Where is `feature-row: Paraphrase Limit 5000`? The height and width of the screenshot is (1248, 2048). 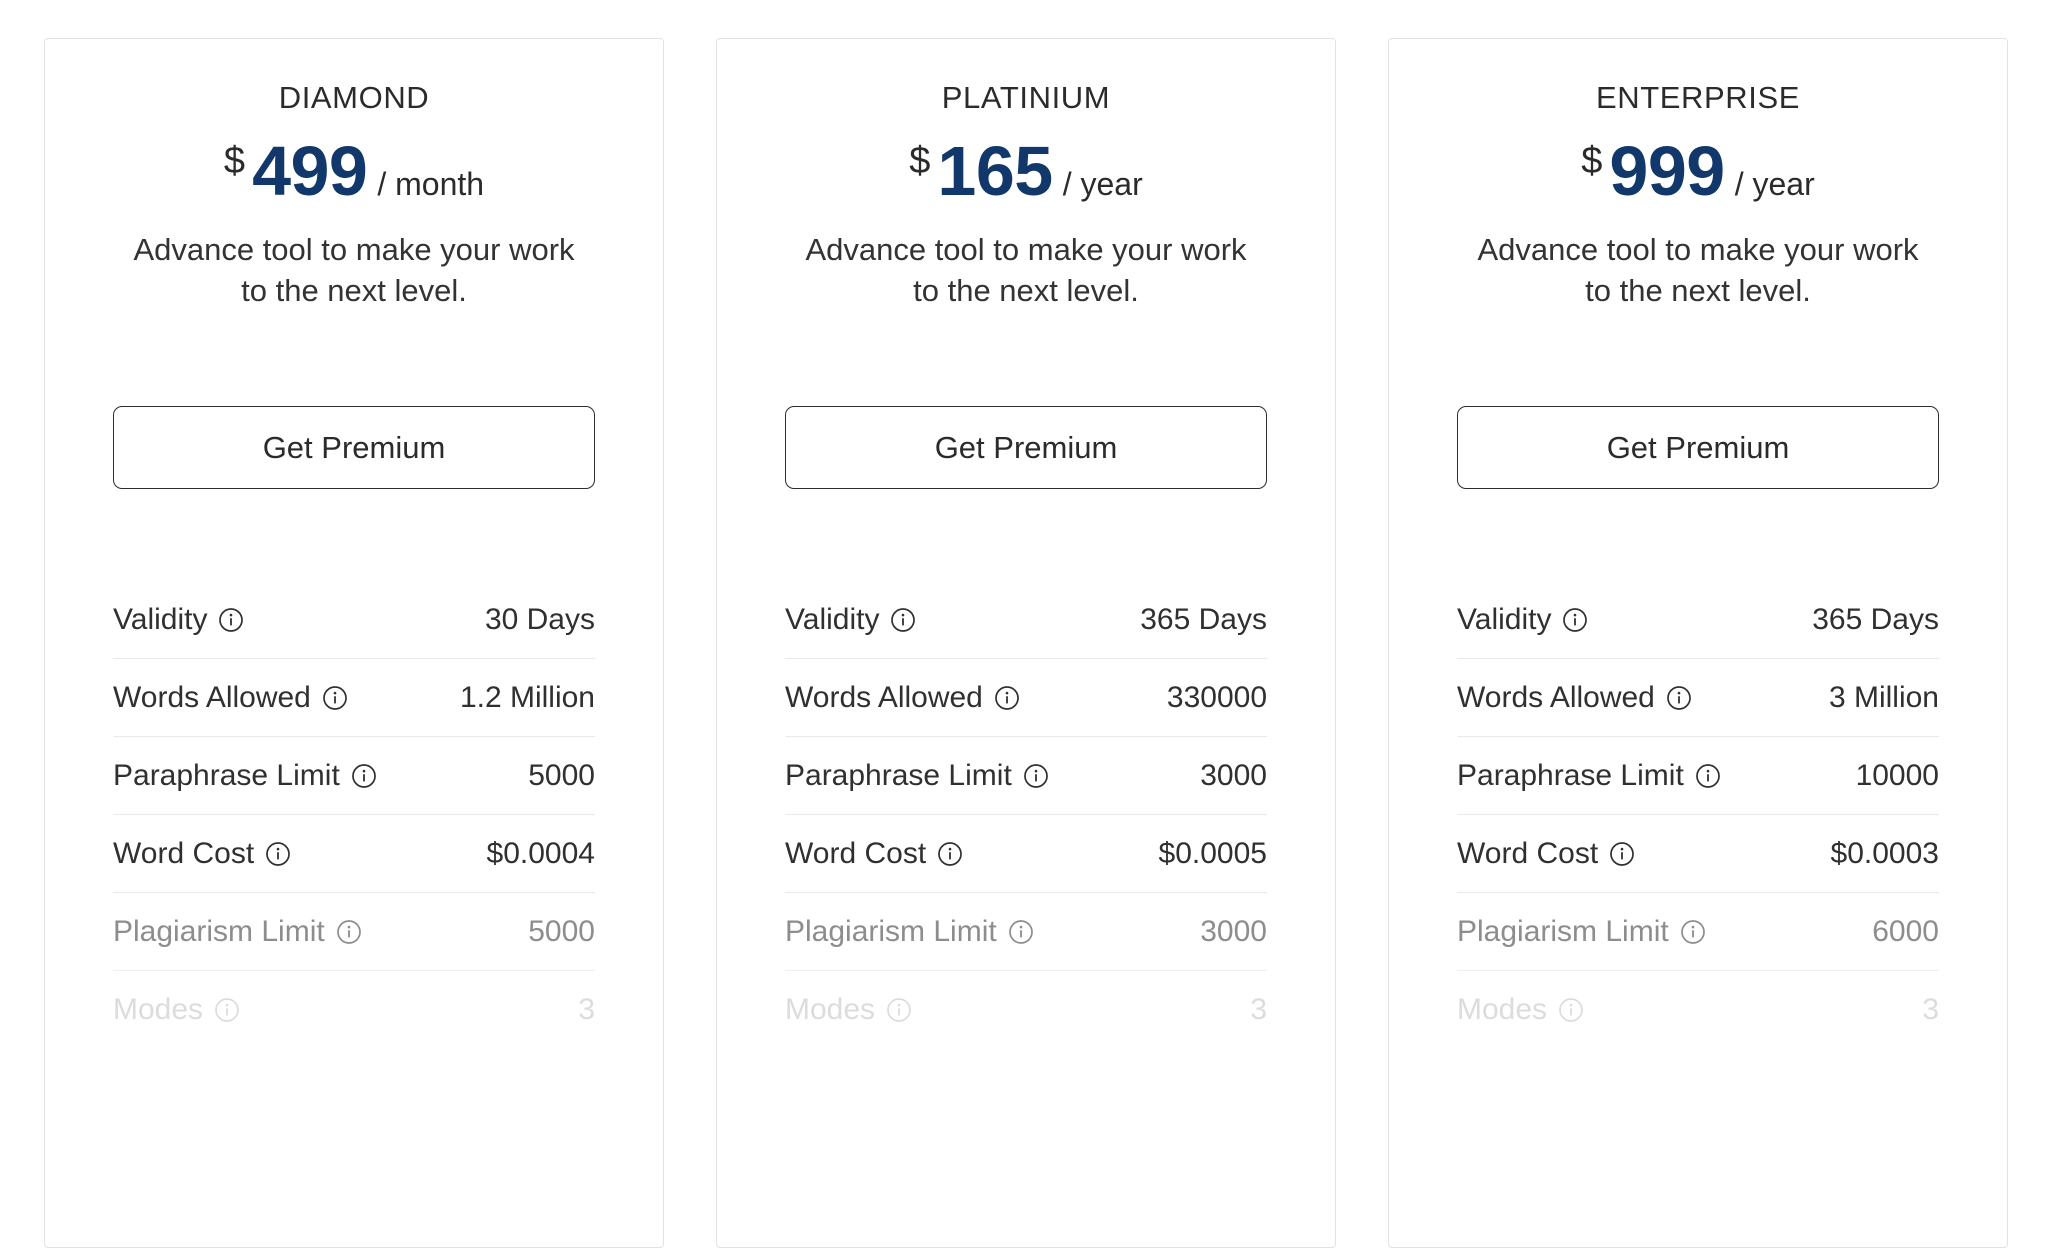 feature-row: Paraphrase Limit 5000 is located at coordinates (354, 776).